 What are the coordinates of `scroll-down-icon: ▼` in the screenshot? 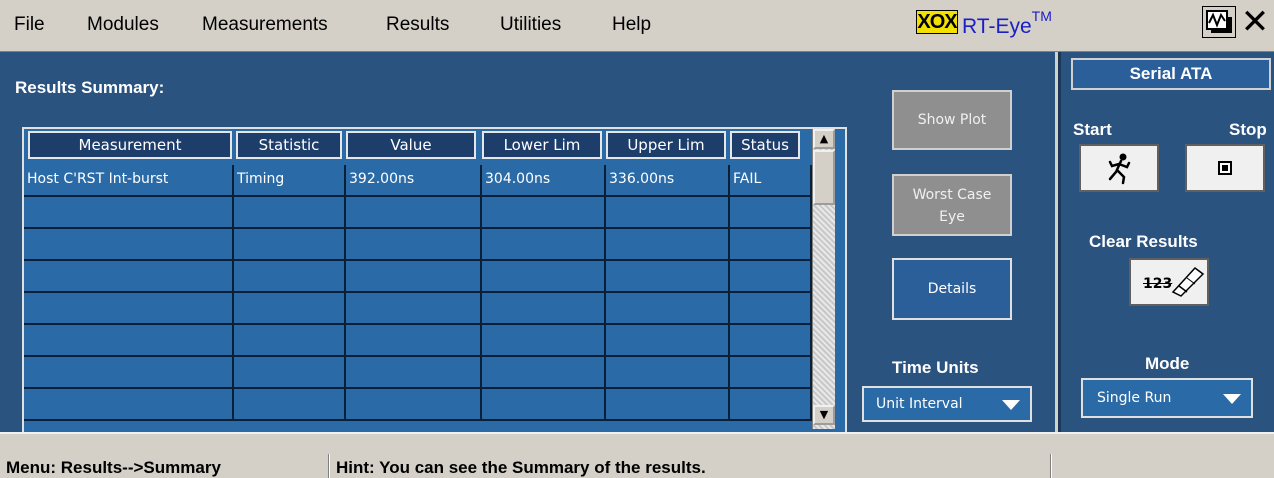 It's located at (824, 415).